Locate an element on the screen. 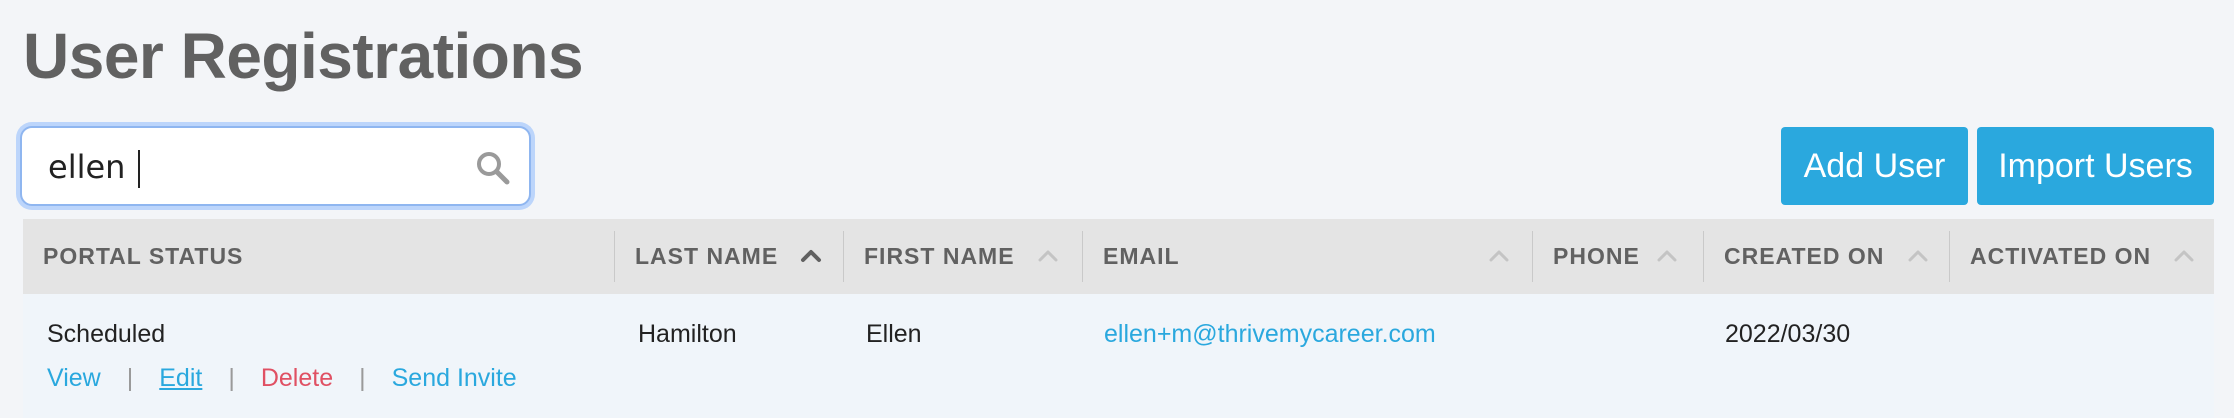 The height and width of the screenshot is (418, 2234). search-input is located at coordinates (258, 167).